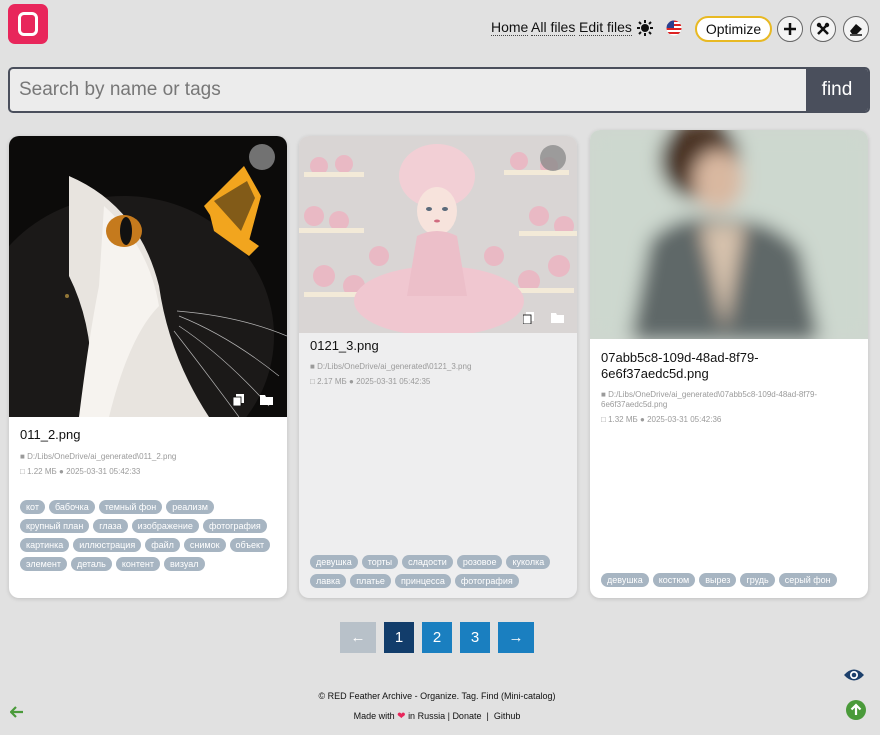 The image size is (880, 735). Describe the element at coordinates (510, 28) in the screenshot. I see `nav-home-link: Home` at that location.